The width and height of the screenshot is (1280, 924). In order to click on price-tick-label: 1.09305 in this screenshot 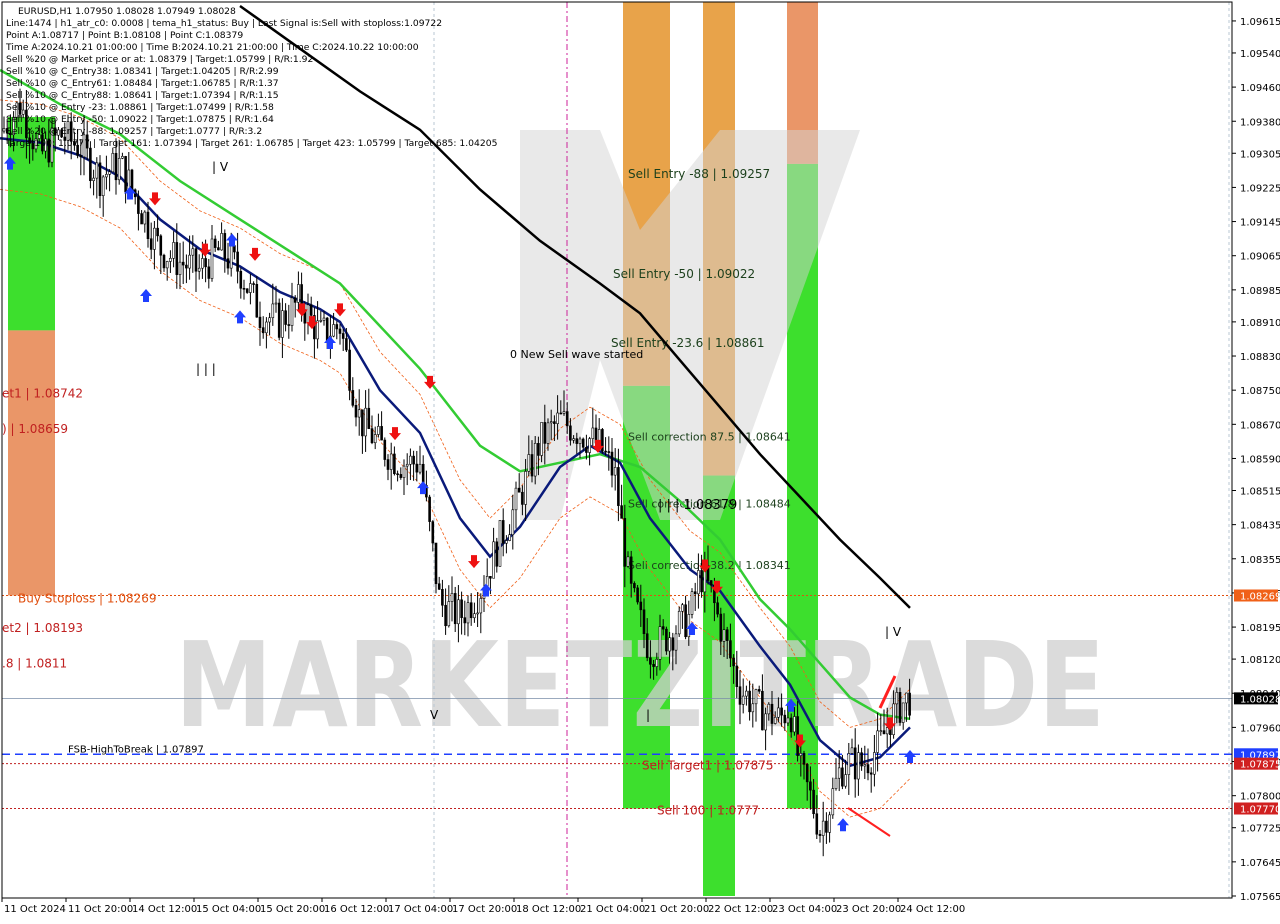, I will do `click(1260, 154)`.